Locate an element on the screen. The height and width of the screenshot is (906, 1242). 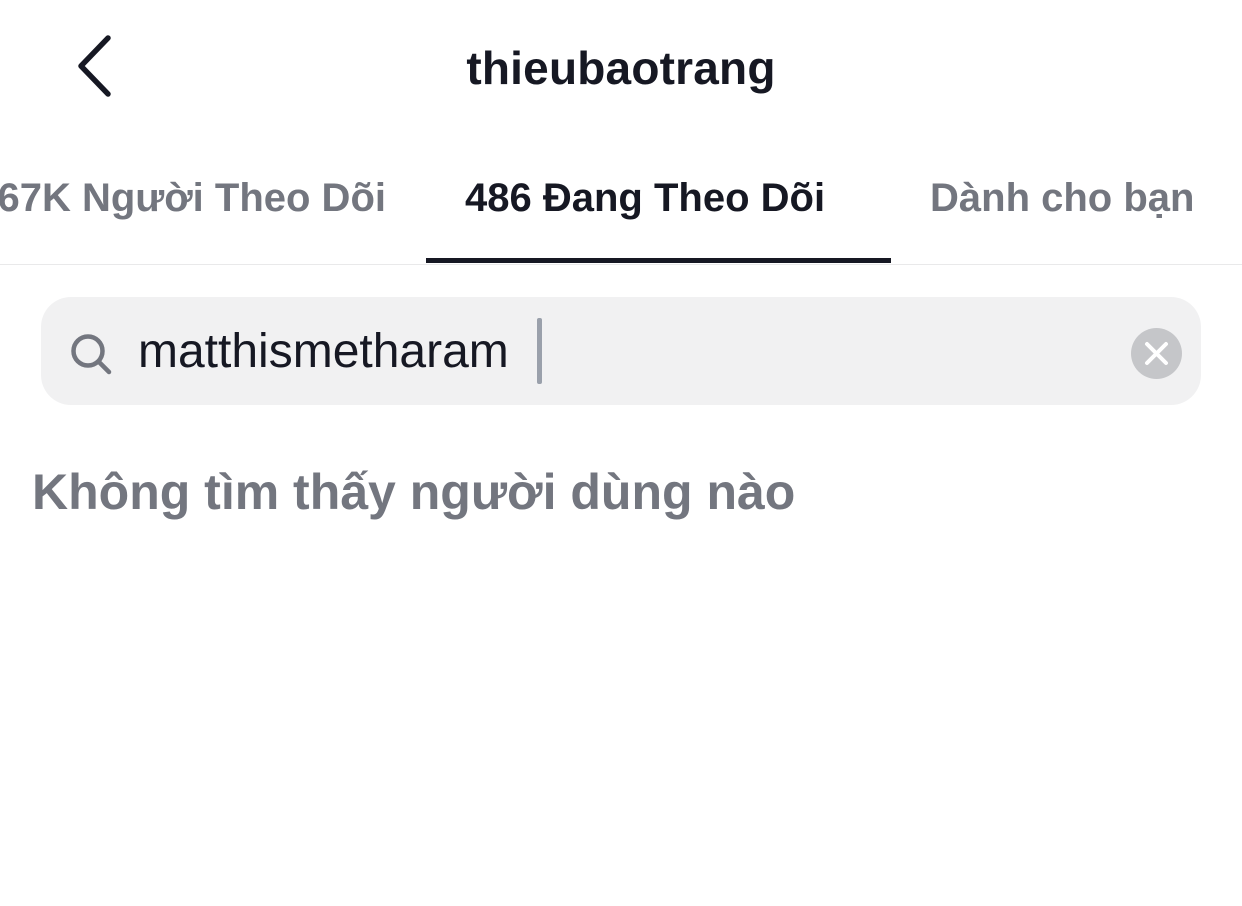
search-input is located at coordinates (588, 352).